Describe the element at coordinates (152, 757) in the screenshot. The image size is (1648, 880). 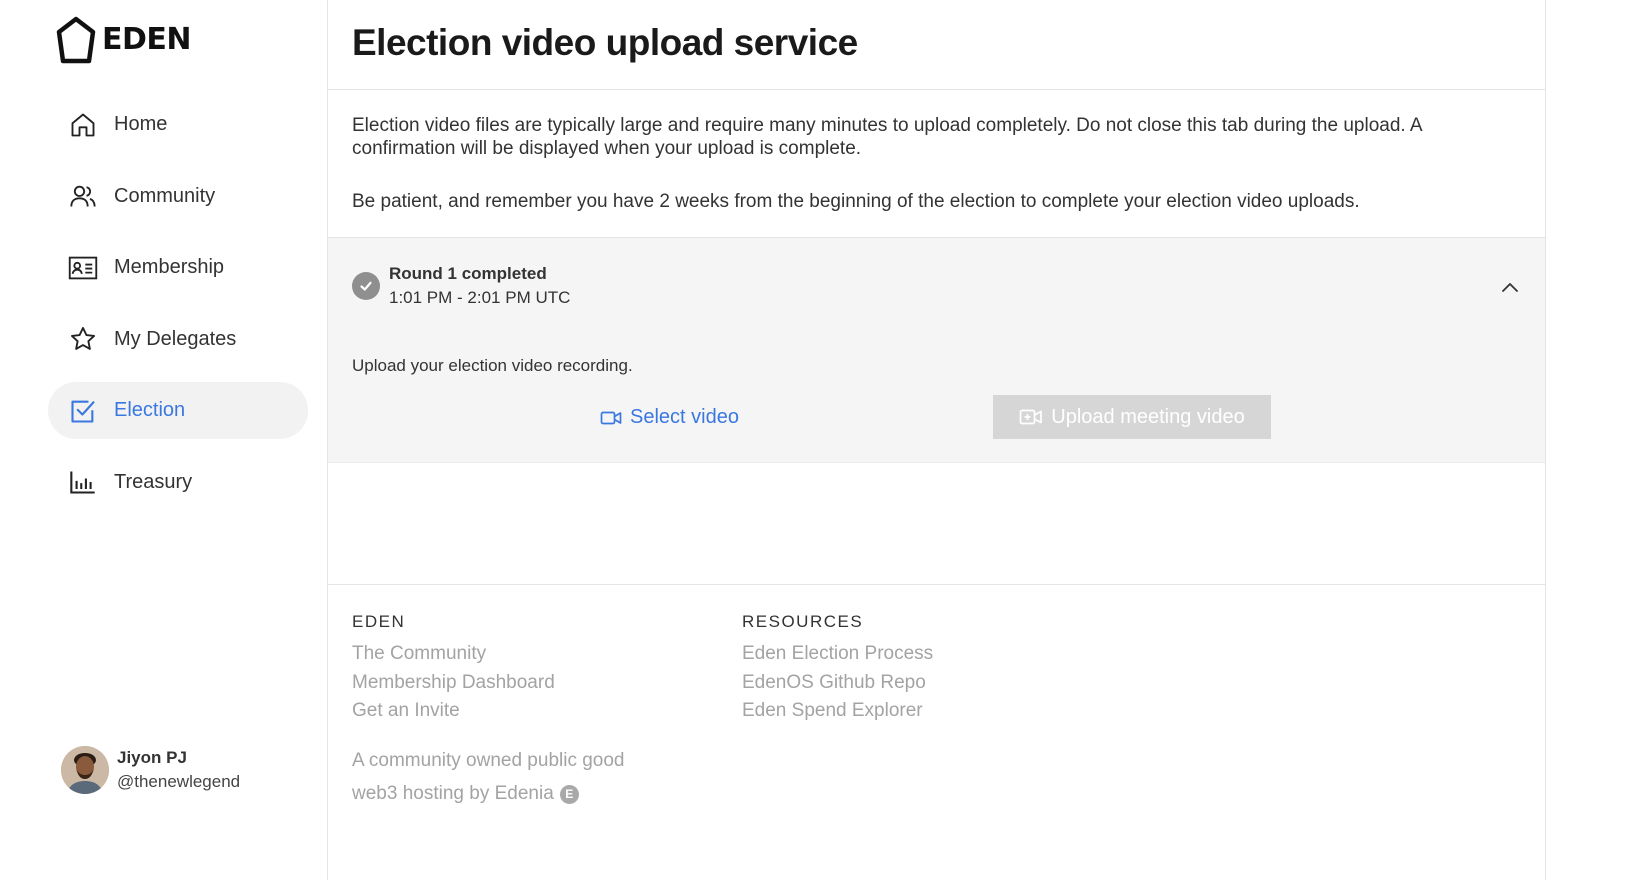
I see `user-name: Jiyon PJ` at that location.